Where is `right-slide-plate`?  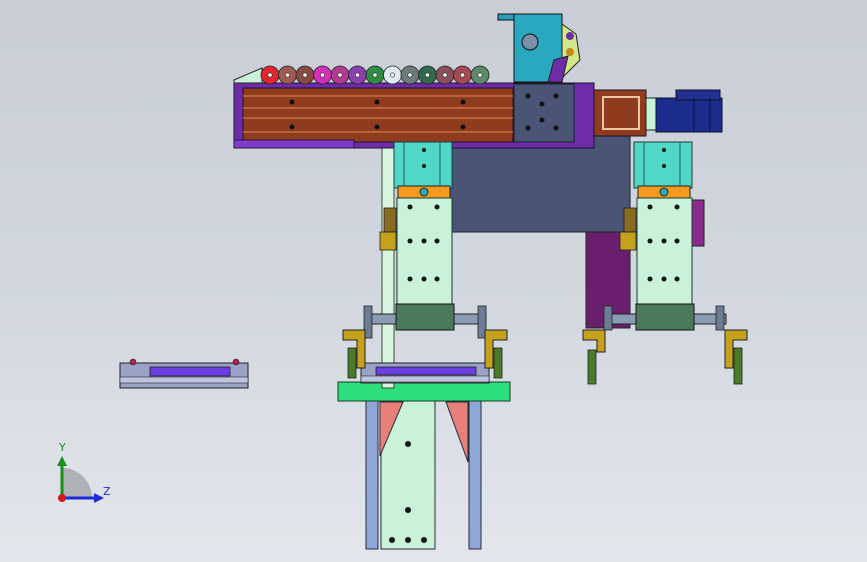
right-slide-plate is located at coordinates (656, 252).